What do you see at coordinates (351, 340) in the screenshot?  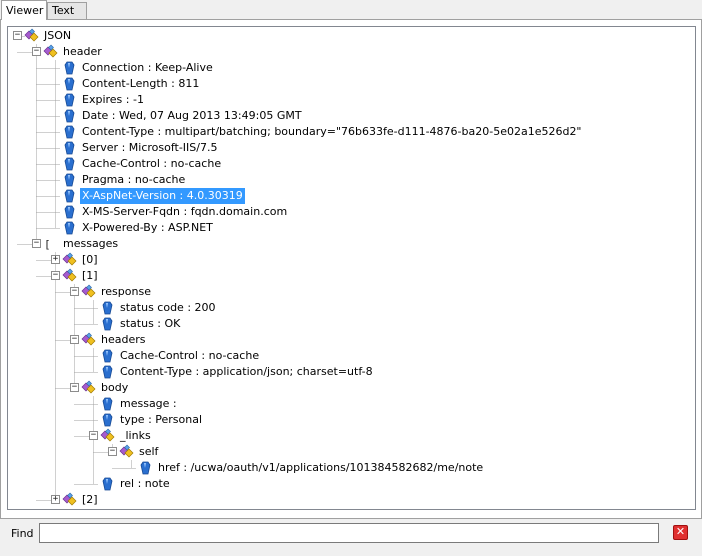 I see `tree-node: − headers` at bounding box center [351, 340].